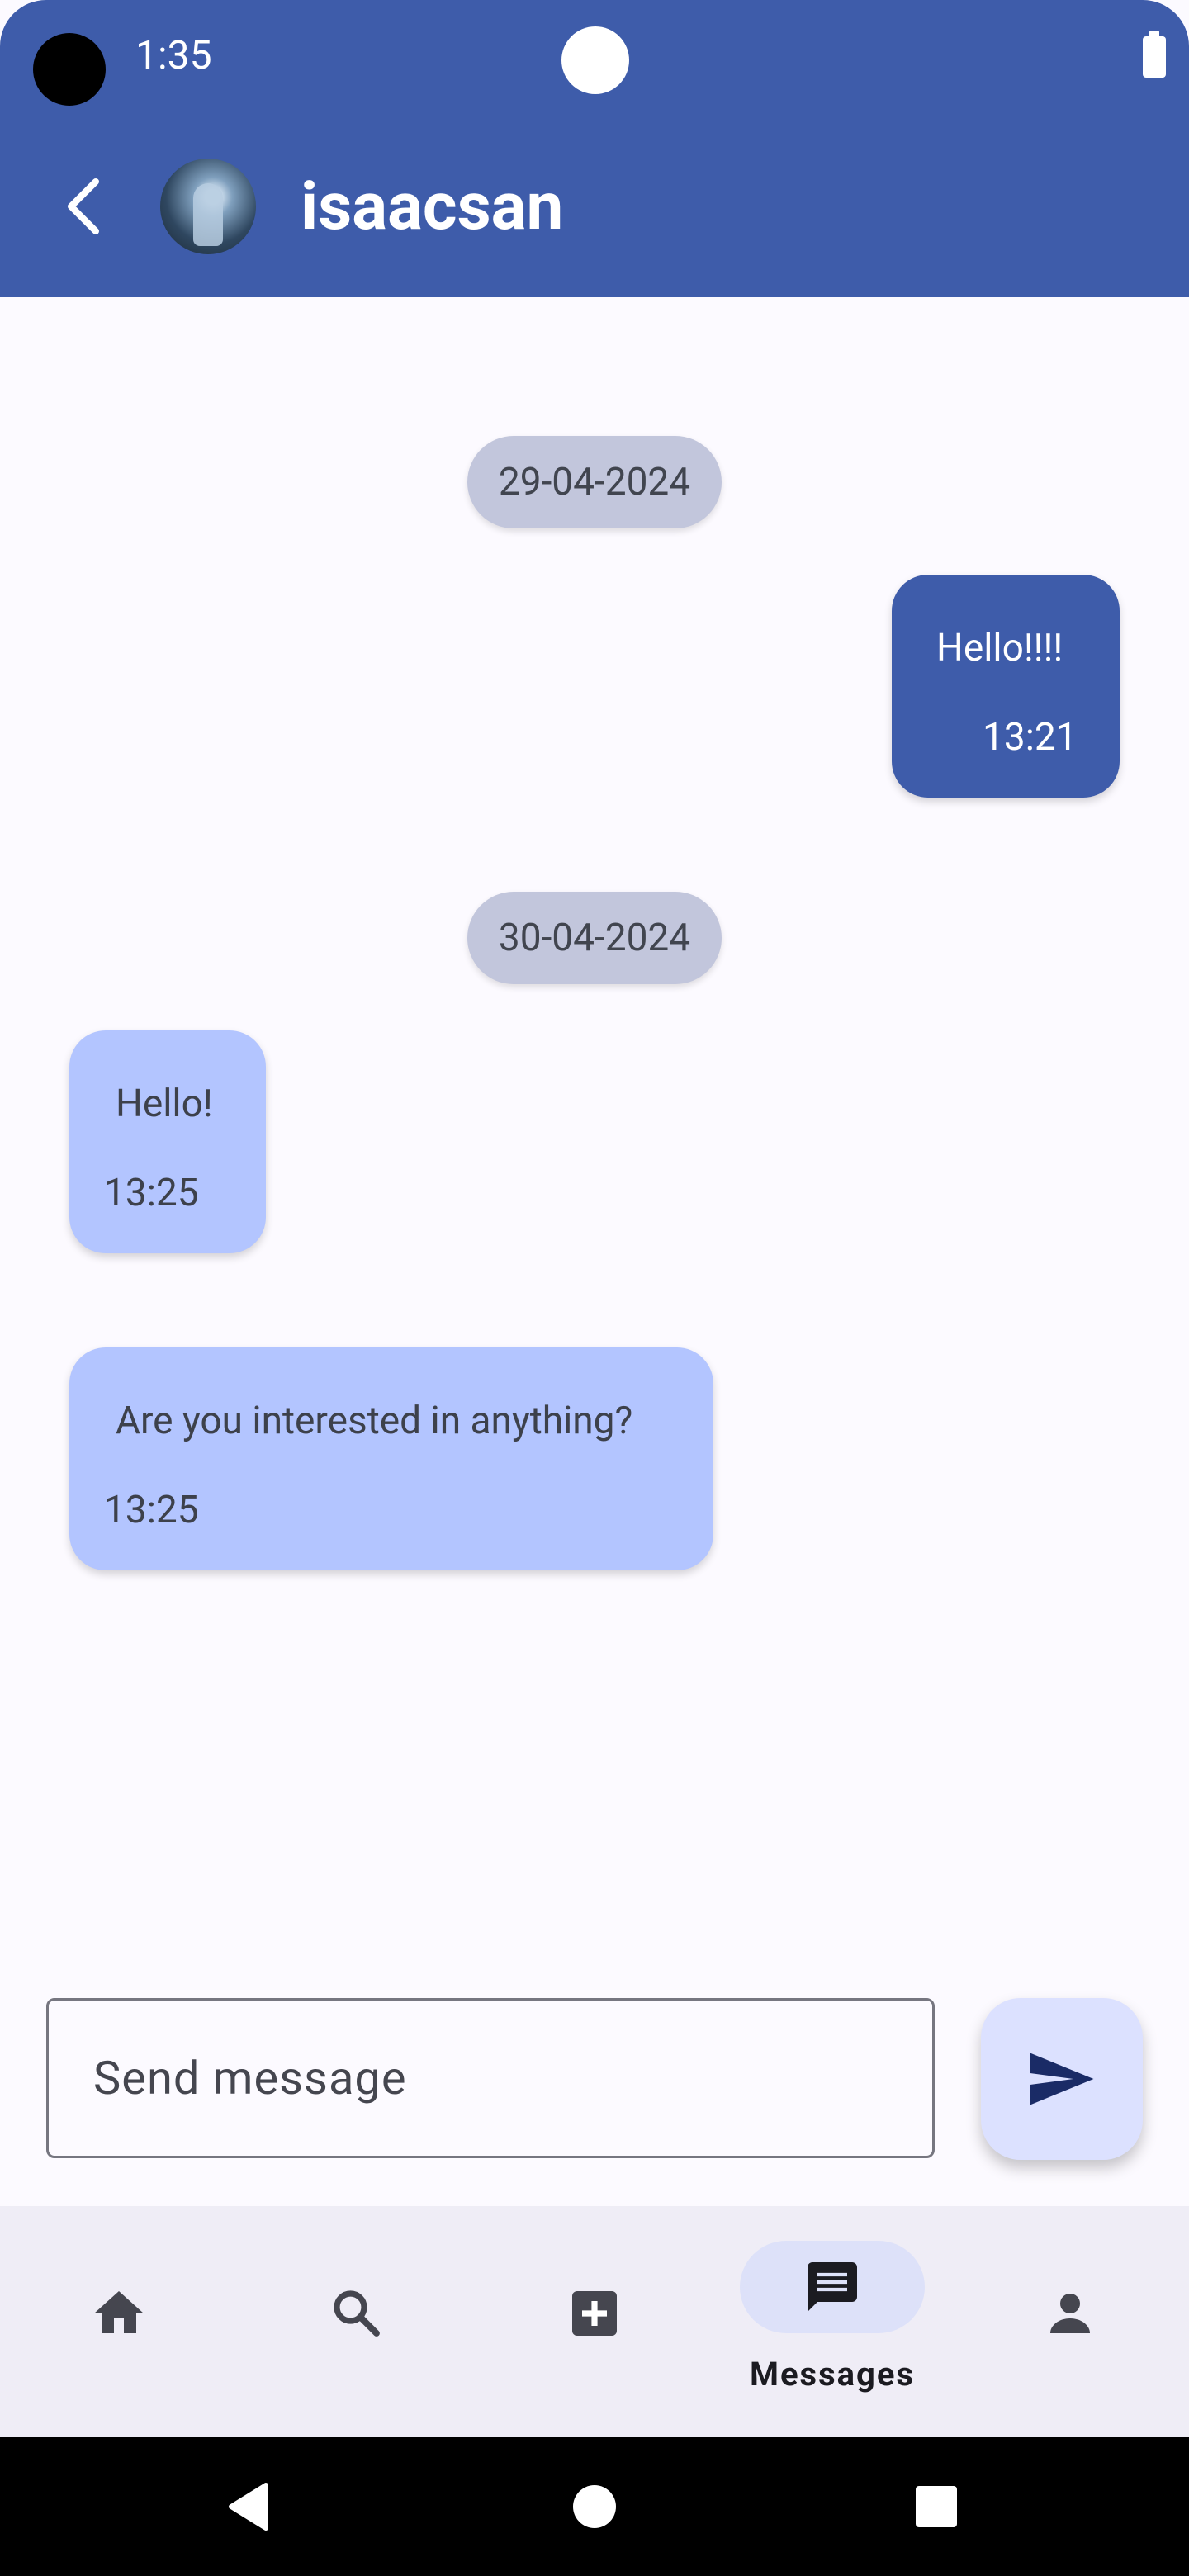 The image size is (1189, 2576). I want to click on date-separator: 29-04-2024, so click(594, 482).